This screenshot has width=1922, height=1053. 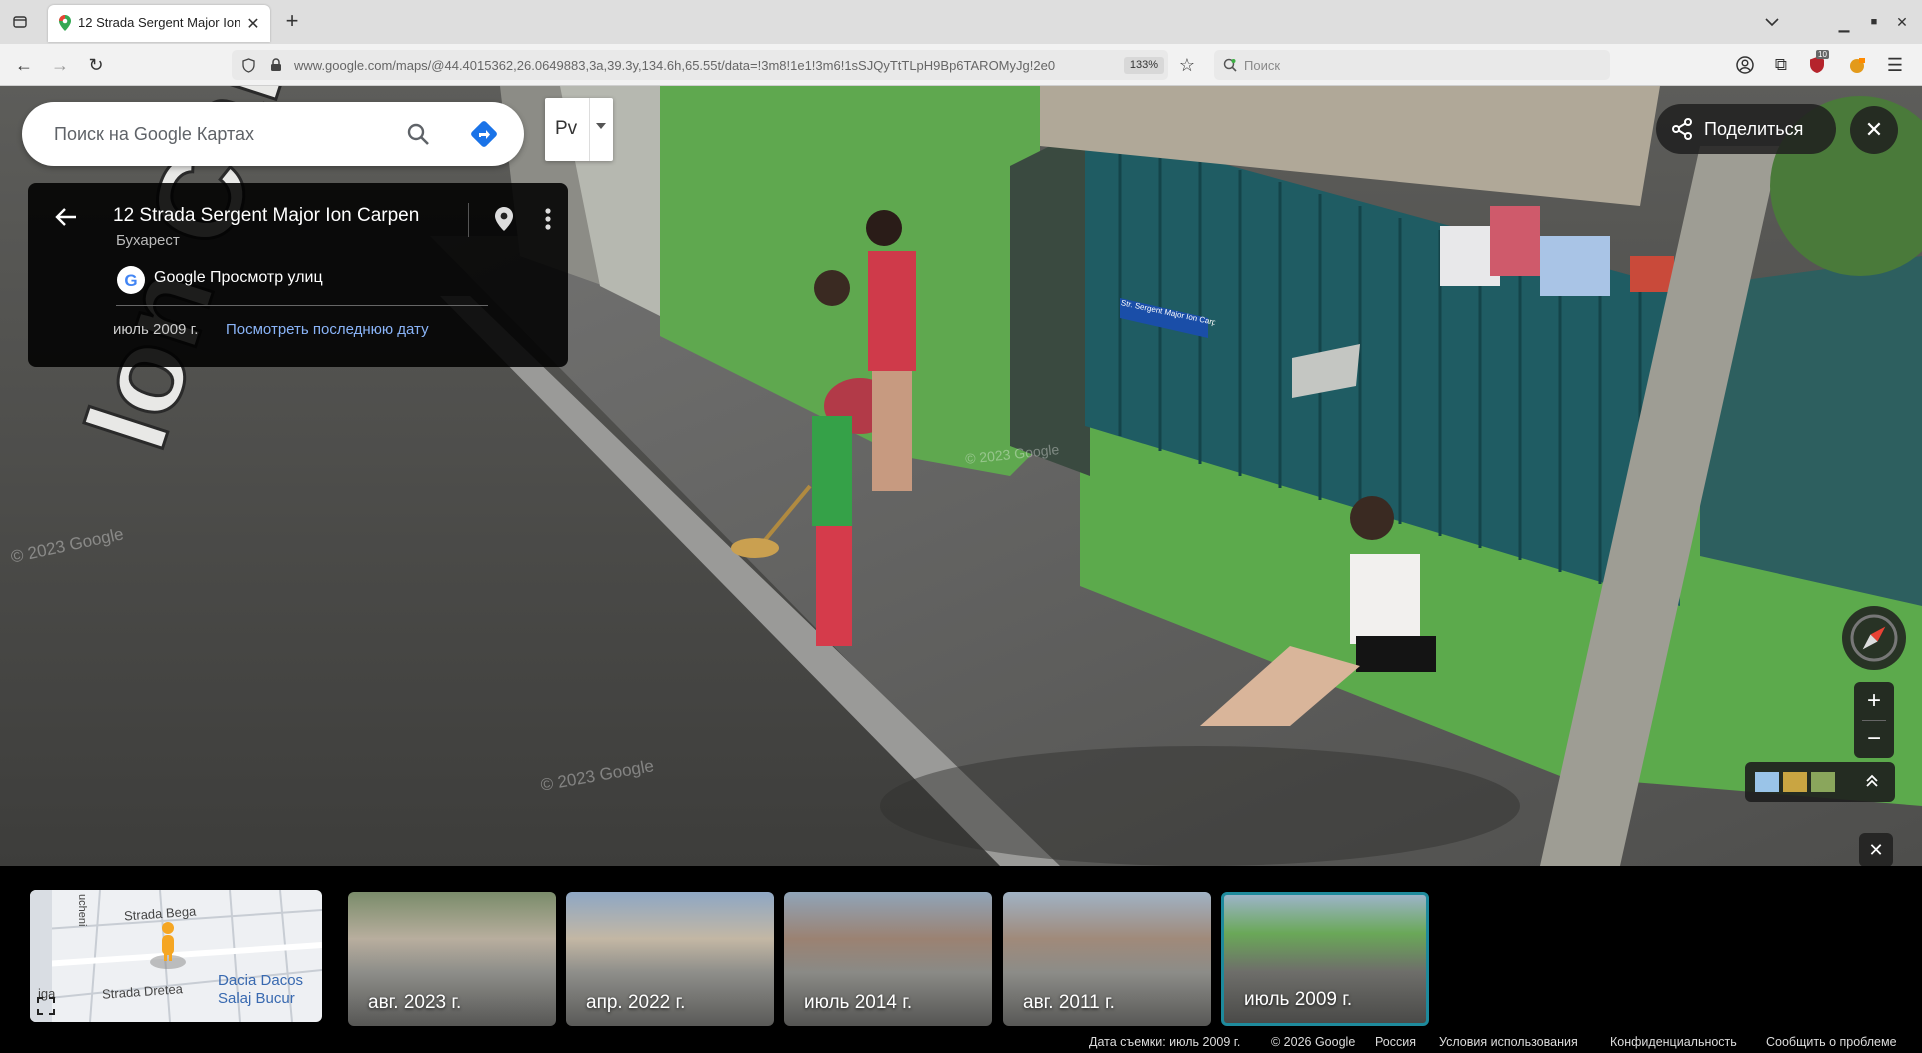 What do you see at coordinates (468, 220) in the screenshot?
I see `card-divider-vertical` at bounding box center [468, 220].